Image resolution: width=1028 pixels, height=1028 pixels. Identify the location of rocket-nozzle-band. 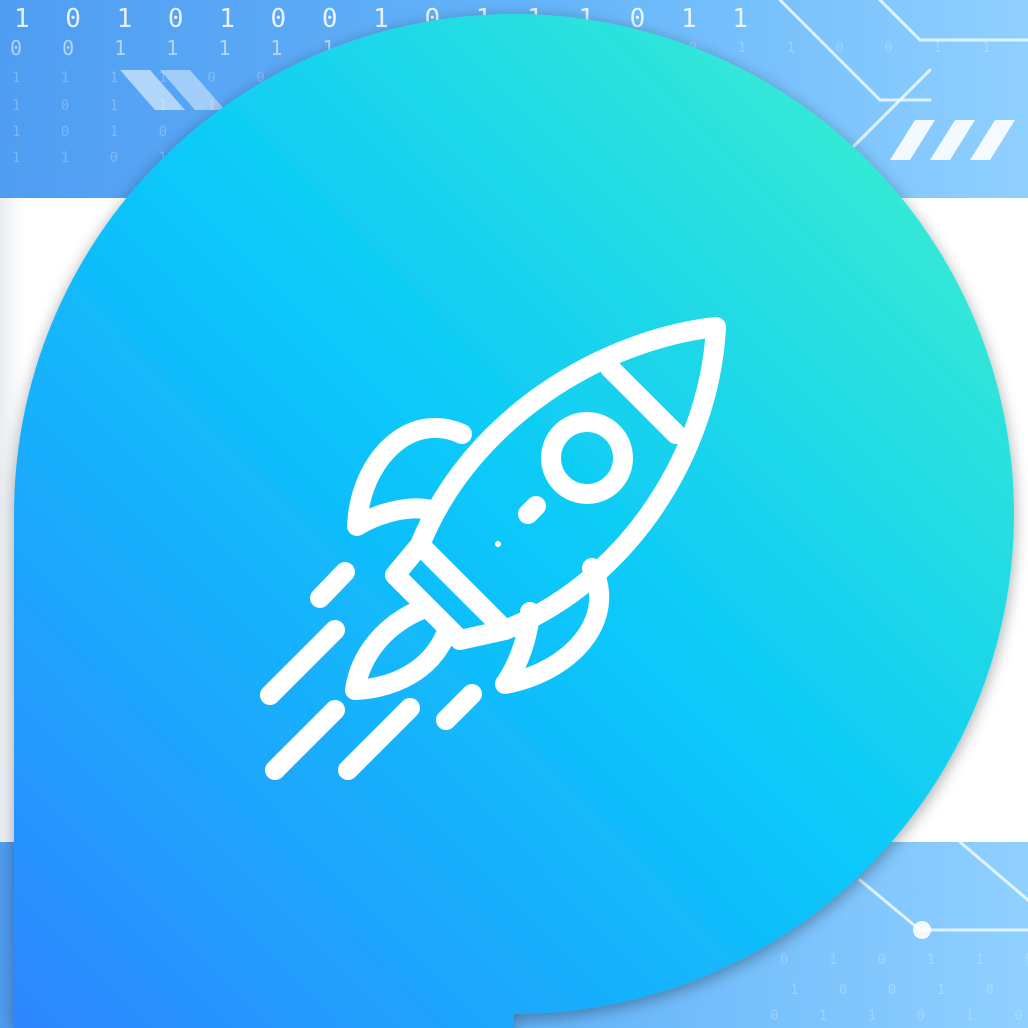
(450, 592).